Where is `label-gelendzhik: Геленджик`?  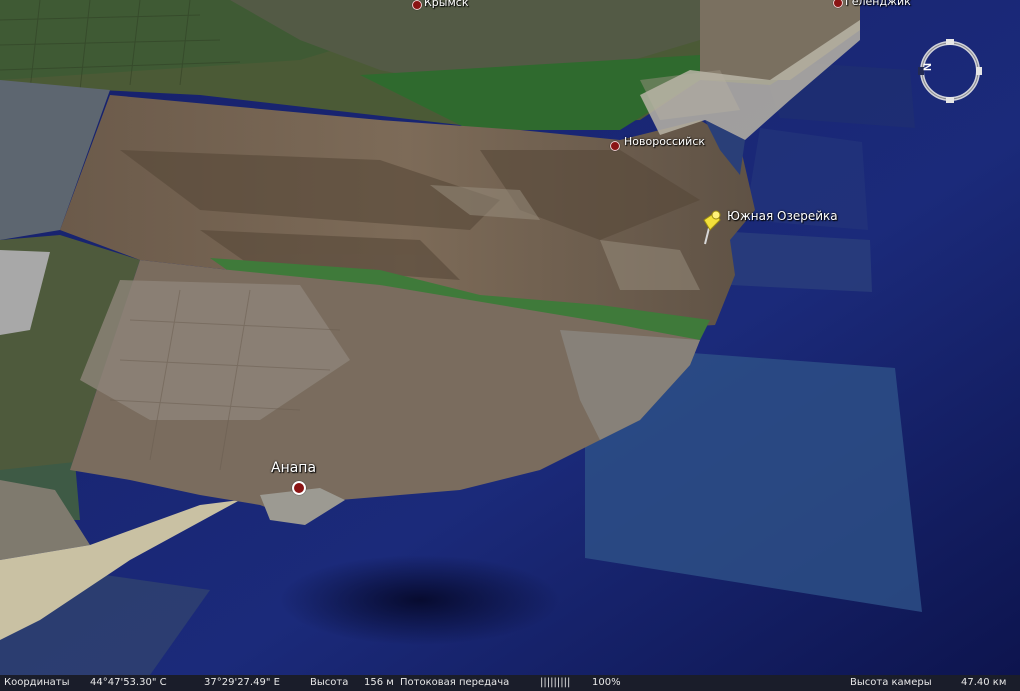
label-gelendzhik: Геленджик is located at coordinates (878, 4).